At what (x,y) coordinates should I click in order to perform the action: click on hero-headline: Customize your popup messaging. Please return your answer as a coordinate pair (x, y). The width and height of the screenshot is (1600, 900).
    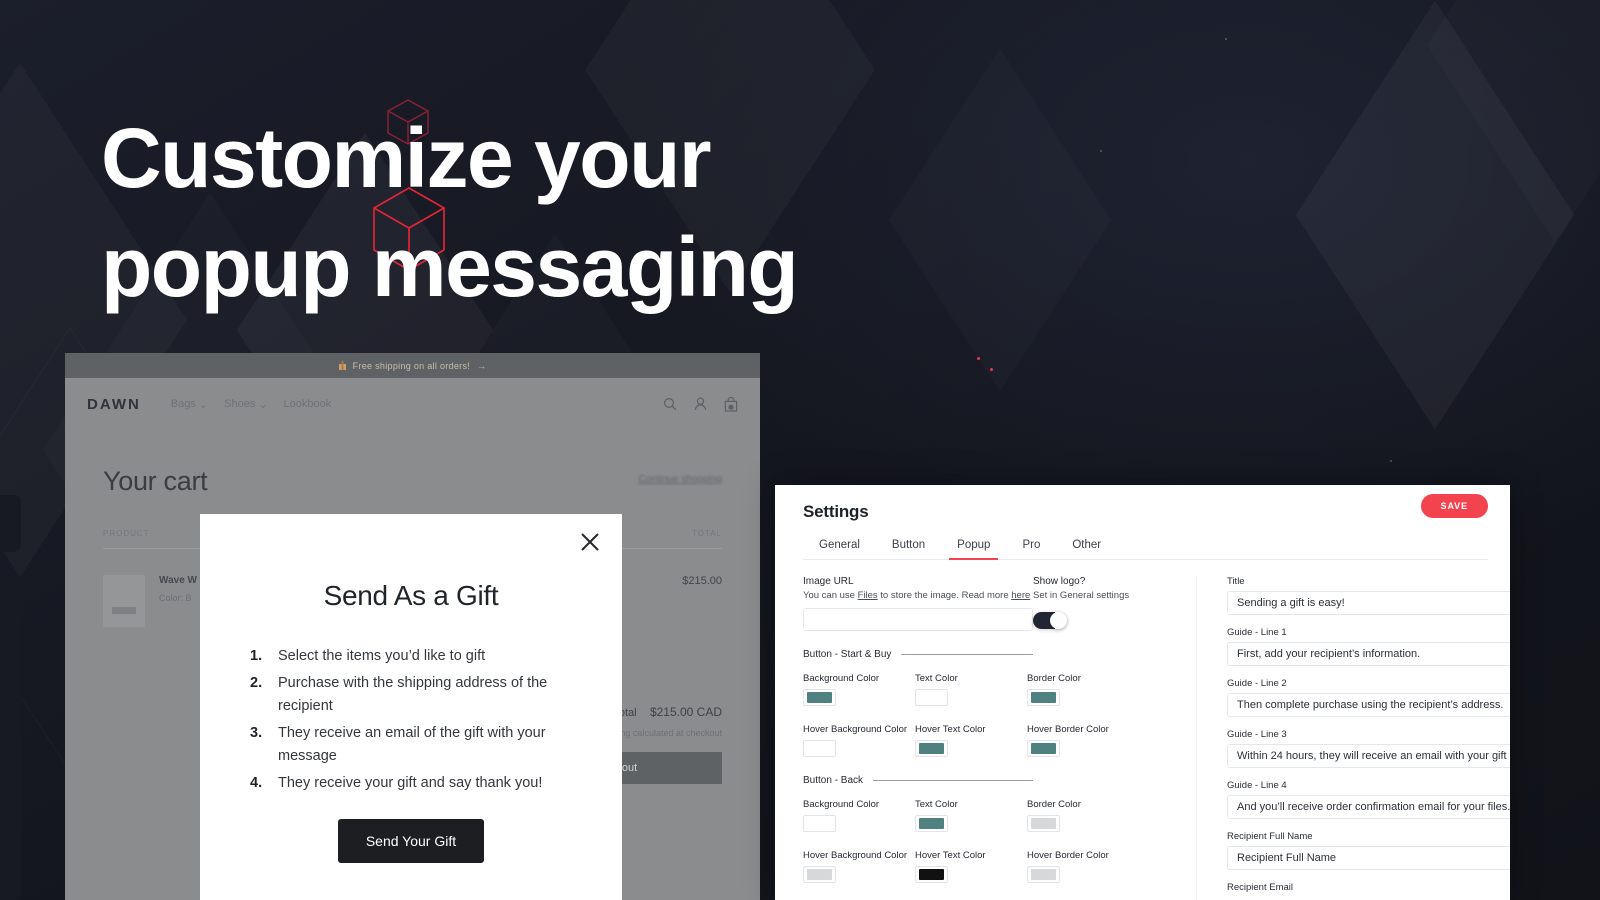
    Looking at the image, I should click on (551, 213).